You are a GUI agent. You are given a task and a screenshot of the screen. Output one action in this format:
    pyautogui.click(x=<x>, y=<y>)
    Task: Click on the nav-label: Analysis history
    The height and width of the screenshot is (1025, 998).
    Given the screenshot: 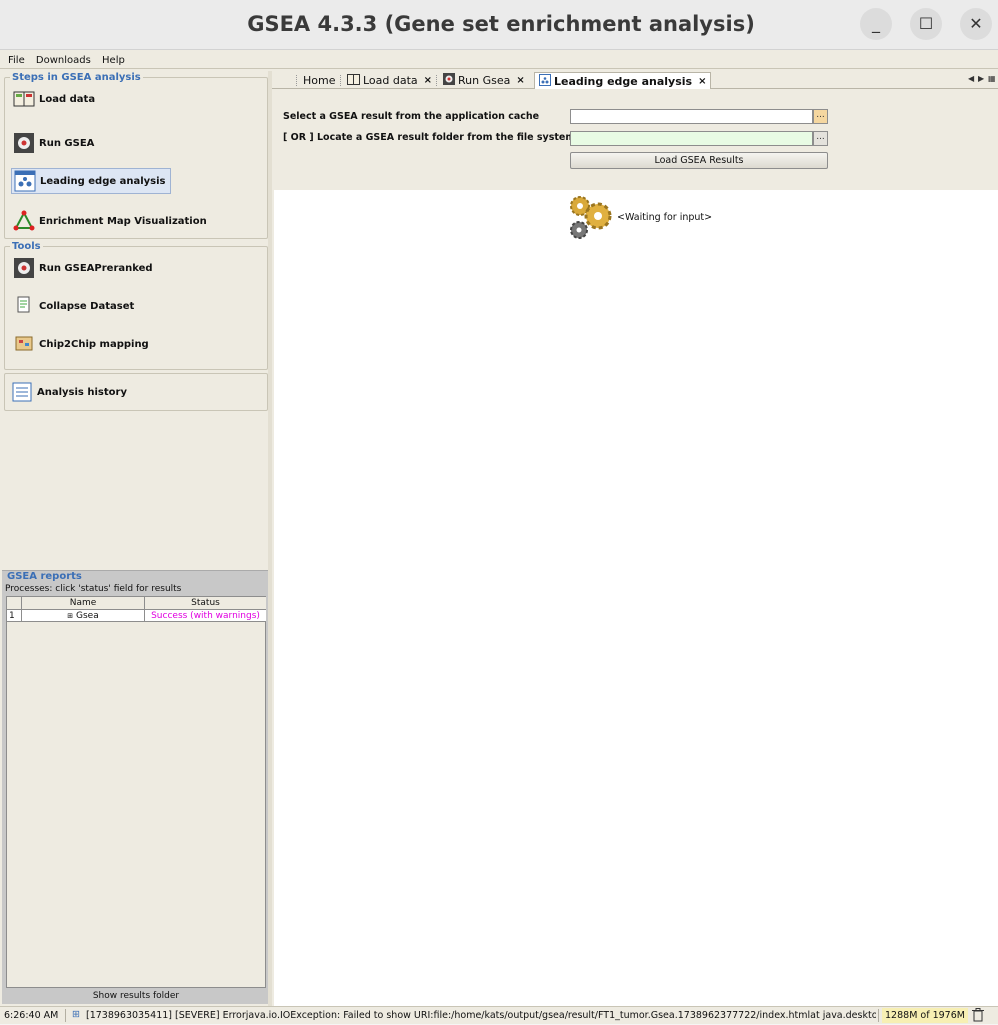 What is the action you would take?
    pyautogui.click(x=82, y=392)
    